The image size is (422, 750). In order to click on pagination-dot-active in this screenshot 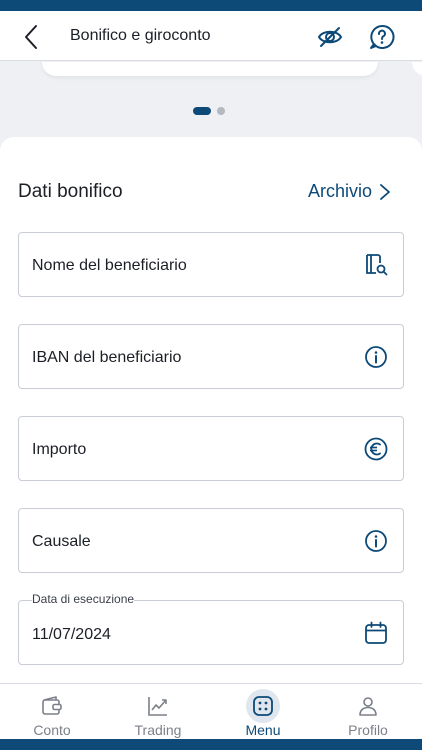, I will do `click(202, 110)`.